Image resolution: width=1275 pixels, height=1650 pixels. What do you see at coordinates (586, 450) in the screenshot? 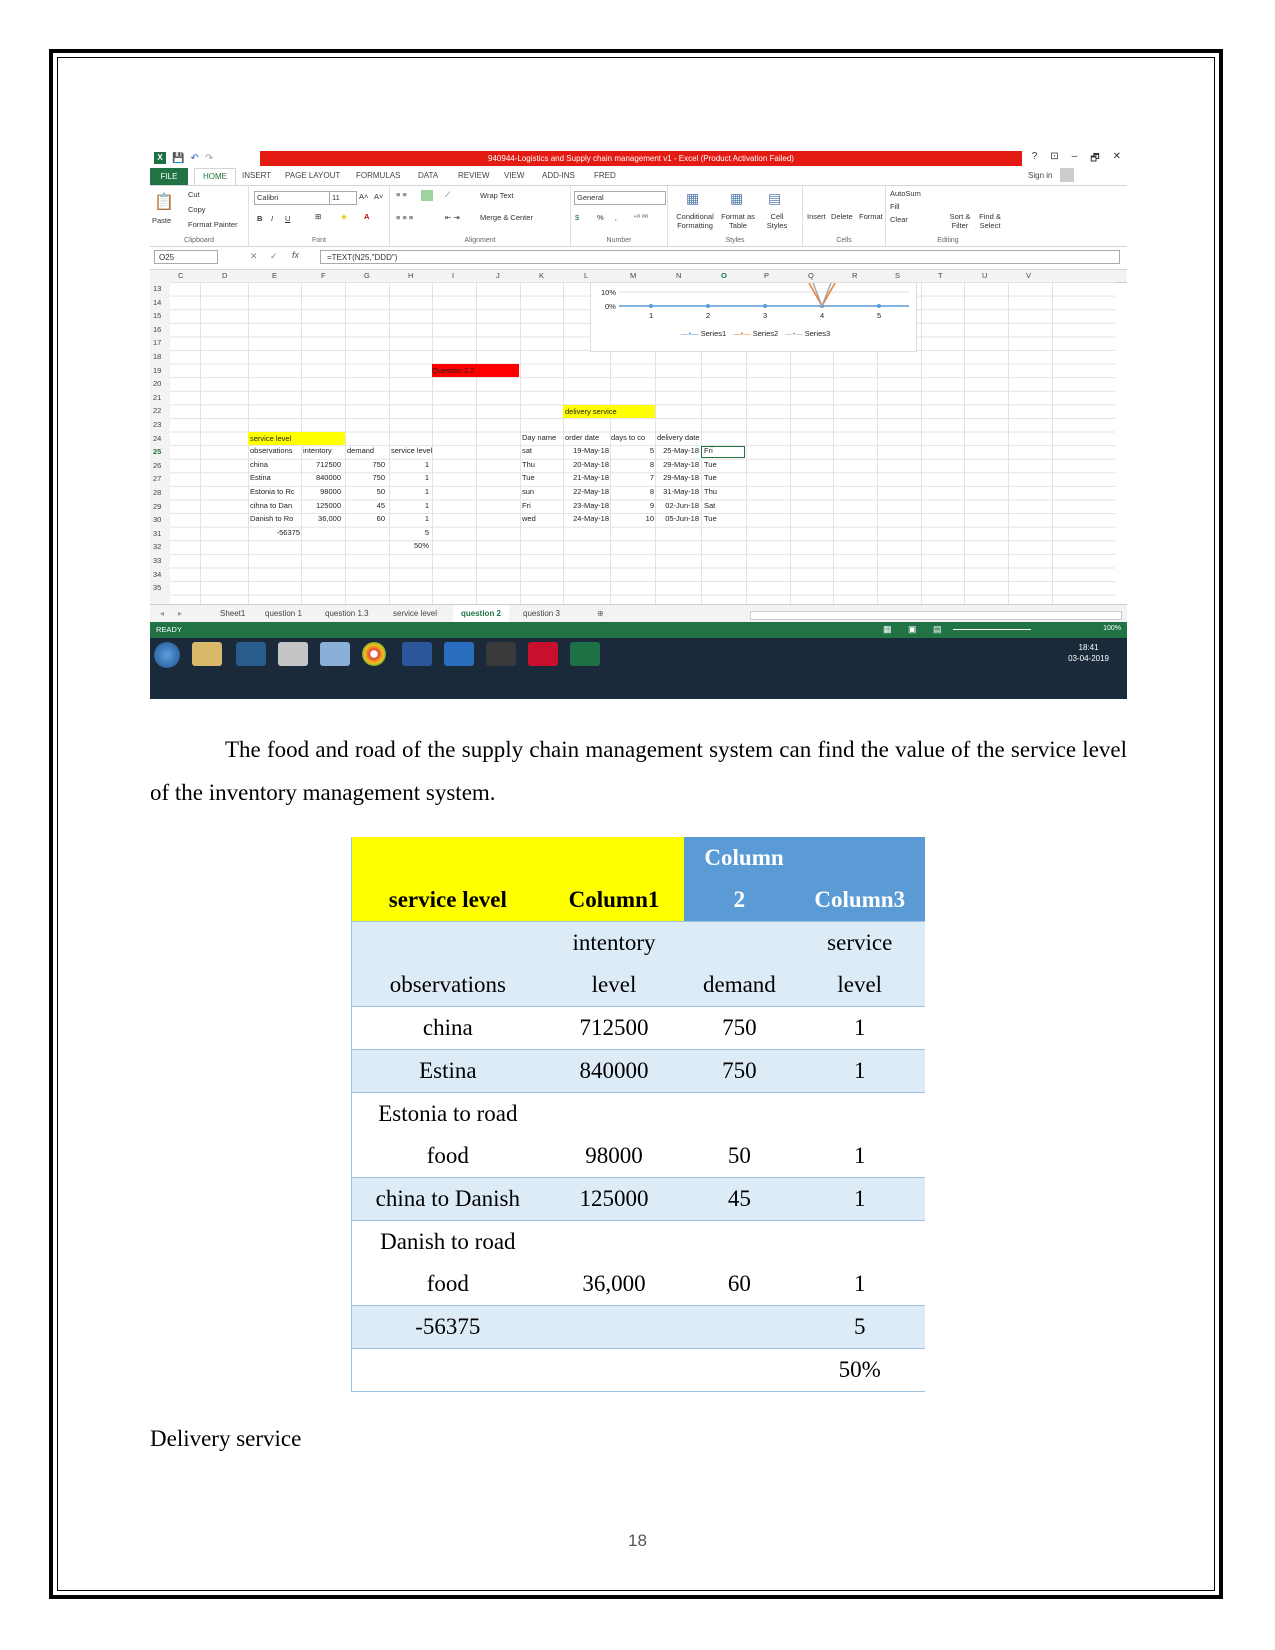
I see `cell: 19-May-18` at bounding box center [586, 450].